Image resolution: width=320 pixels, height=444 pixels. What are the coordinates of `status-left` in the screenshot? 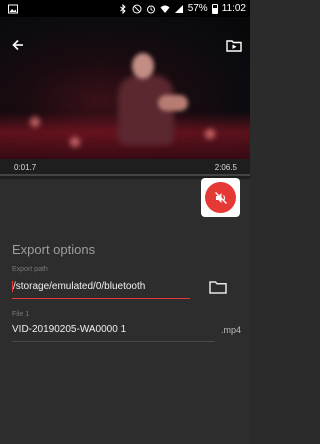 It's located at (13, 9).